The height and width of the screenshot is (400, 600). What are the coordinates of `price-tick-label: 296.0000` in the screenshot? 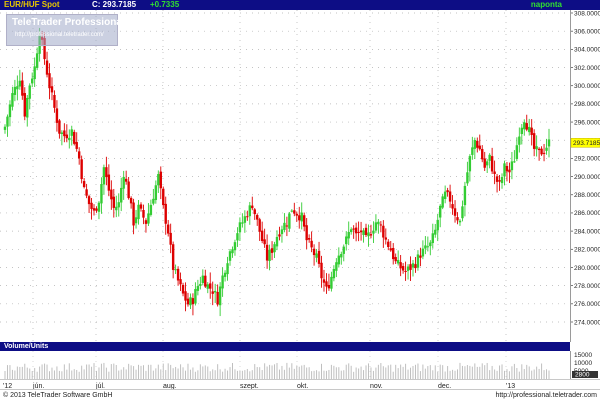 It's located at (587, 122).